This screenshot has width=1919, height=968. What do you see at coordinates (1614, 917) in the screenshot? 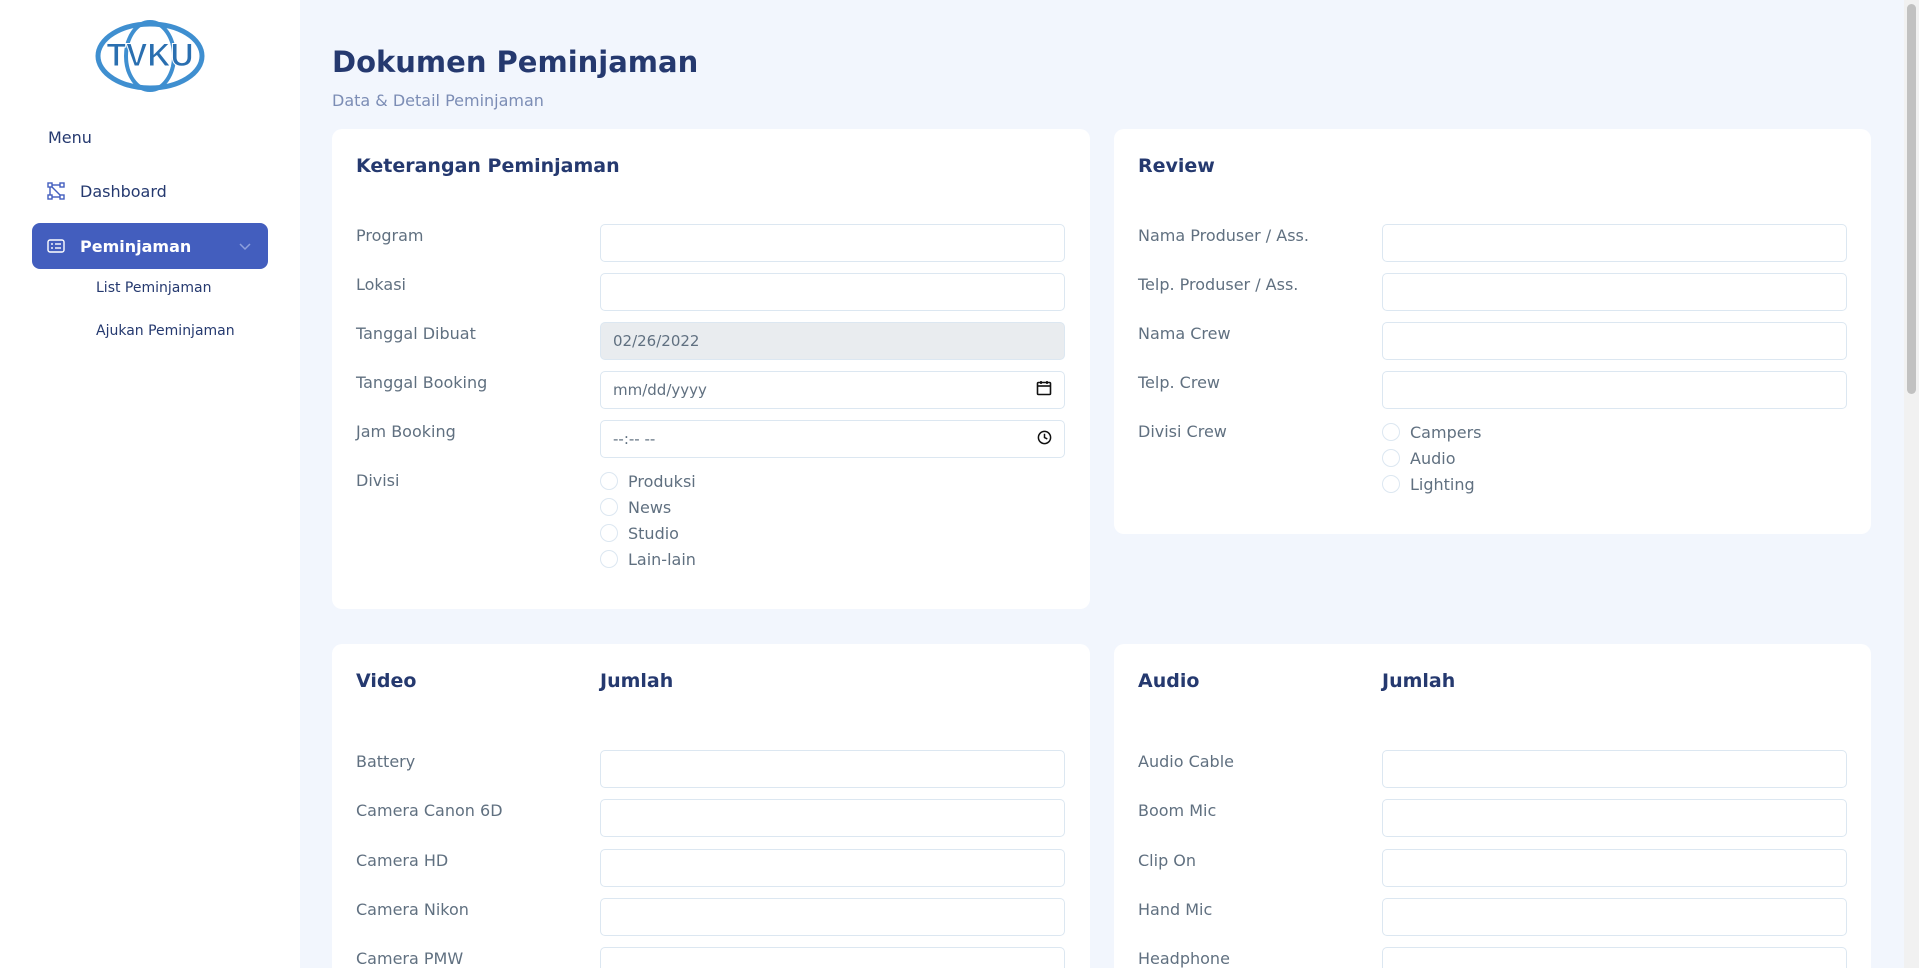
I see `hand-mic-qty-input` at bounding box center [1614, 917].